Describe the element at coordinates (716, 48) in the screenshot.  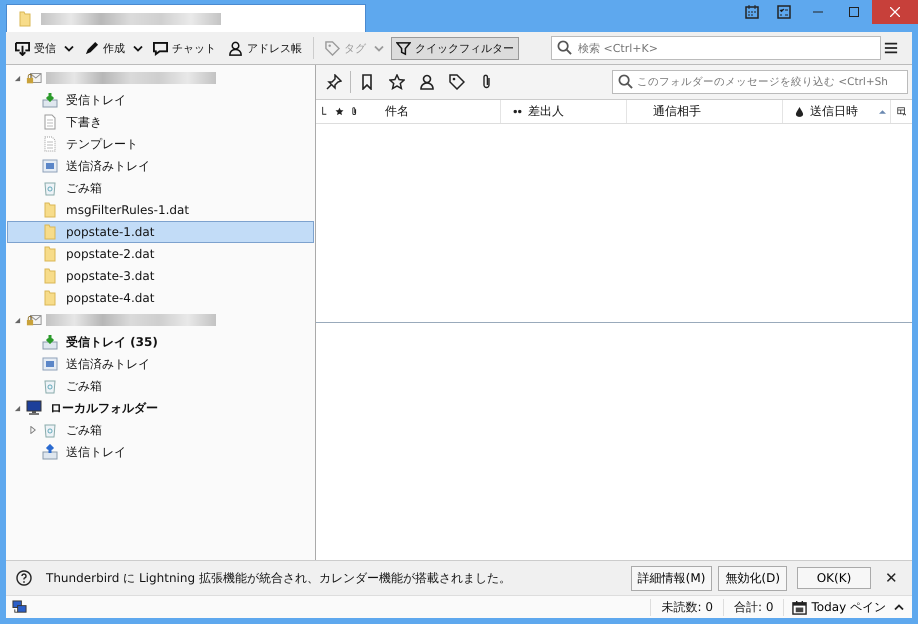
I see `search-field: 検索 <Ctrl+K>` at that location.